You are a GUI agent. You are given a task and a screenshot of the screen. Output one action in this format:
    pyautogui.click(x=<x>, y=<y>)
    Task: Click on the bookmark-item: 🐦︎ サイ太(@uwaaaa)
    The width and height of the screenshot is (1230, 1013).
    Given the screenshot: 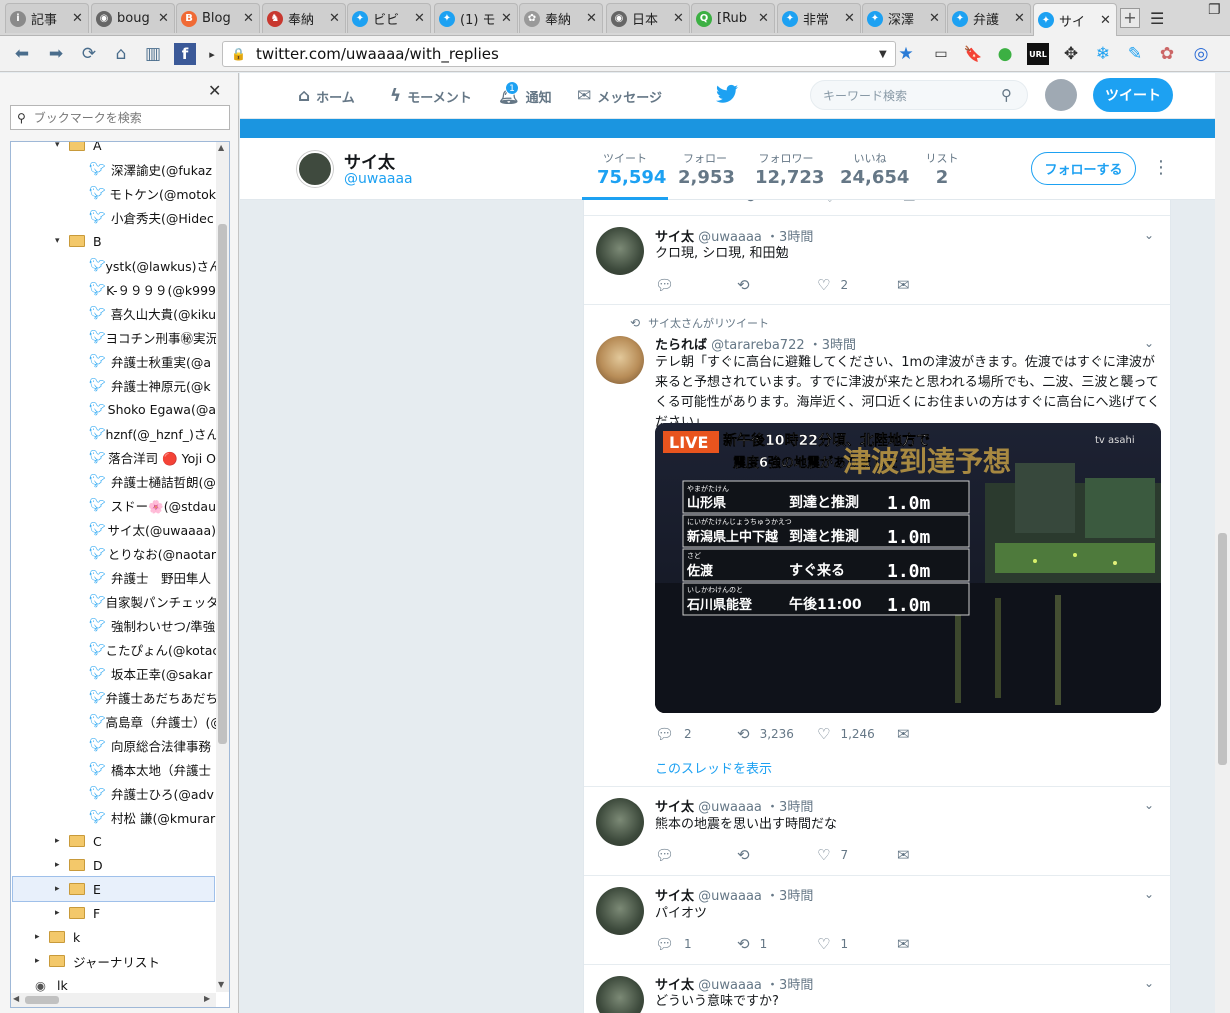 What is the action you would take?
    pyautogui.click(x=152, y=529)
    